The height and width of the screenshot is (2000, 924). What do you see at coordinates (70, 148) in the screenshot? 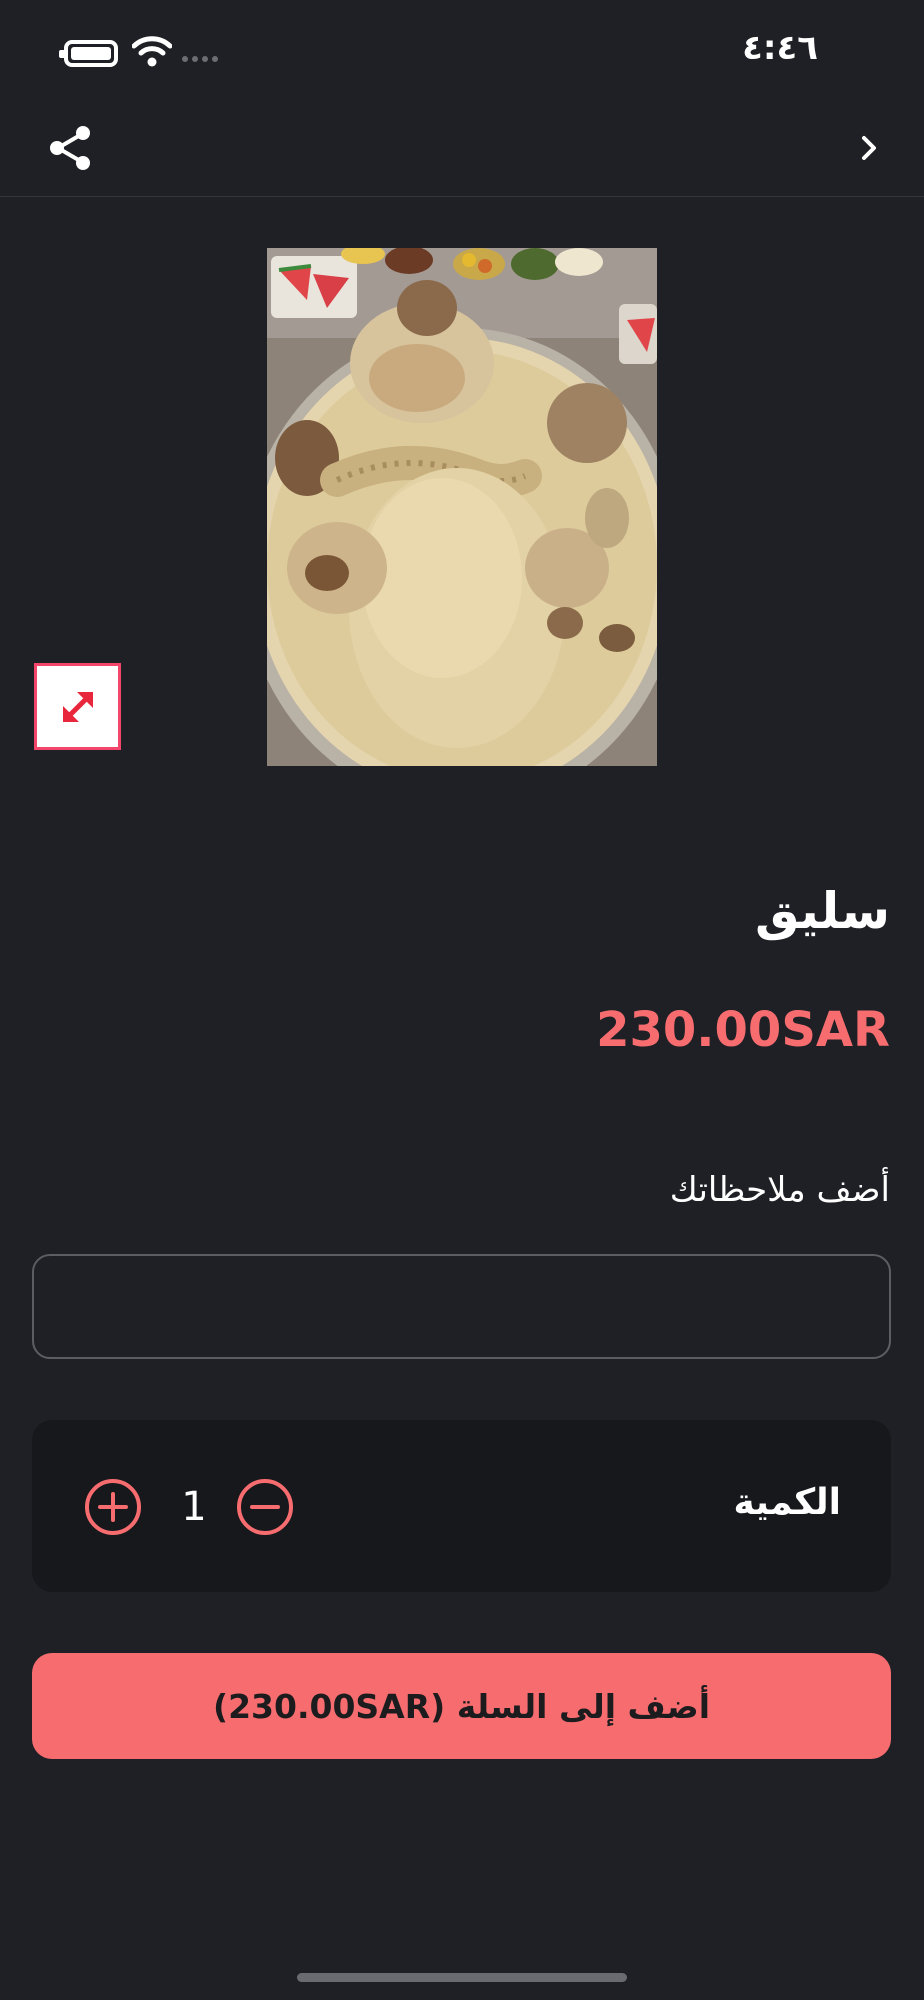
I see `share-icon` at bounding box center [70, 148].